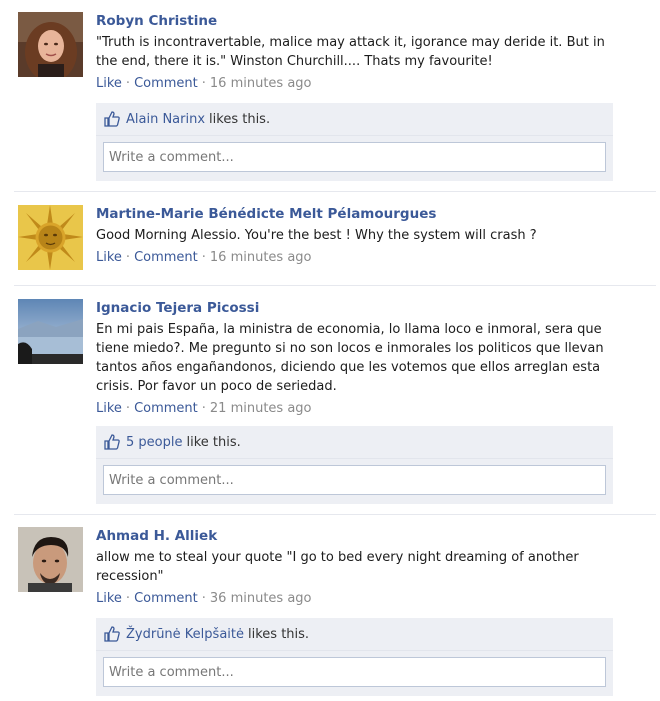  Describe the element at coordinates (354, 634) in the screenshot. I see `likes-bar: Žydrūnė Kelpšaitė likes this.` at that location.